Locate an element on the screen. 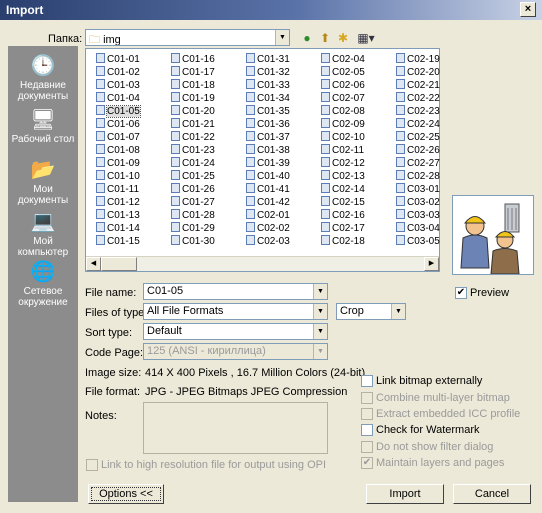 The height and width of the screenshot is (513, 542). file-item: C01-03 is located at coordinates (132, 85).